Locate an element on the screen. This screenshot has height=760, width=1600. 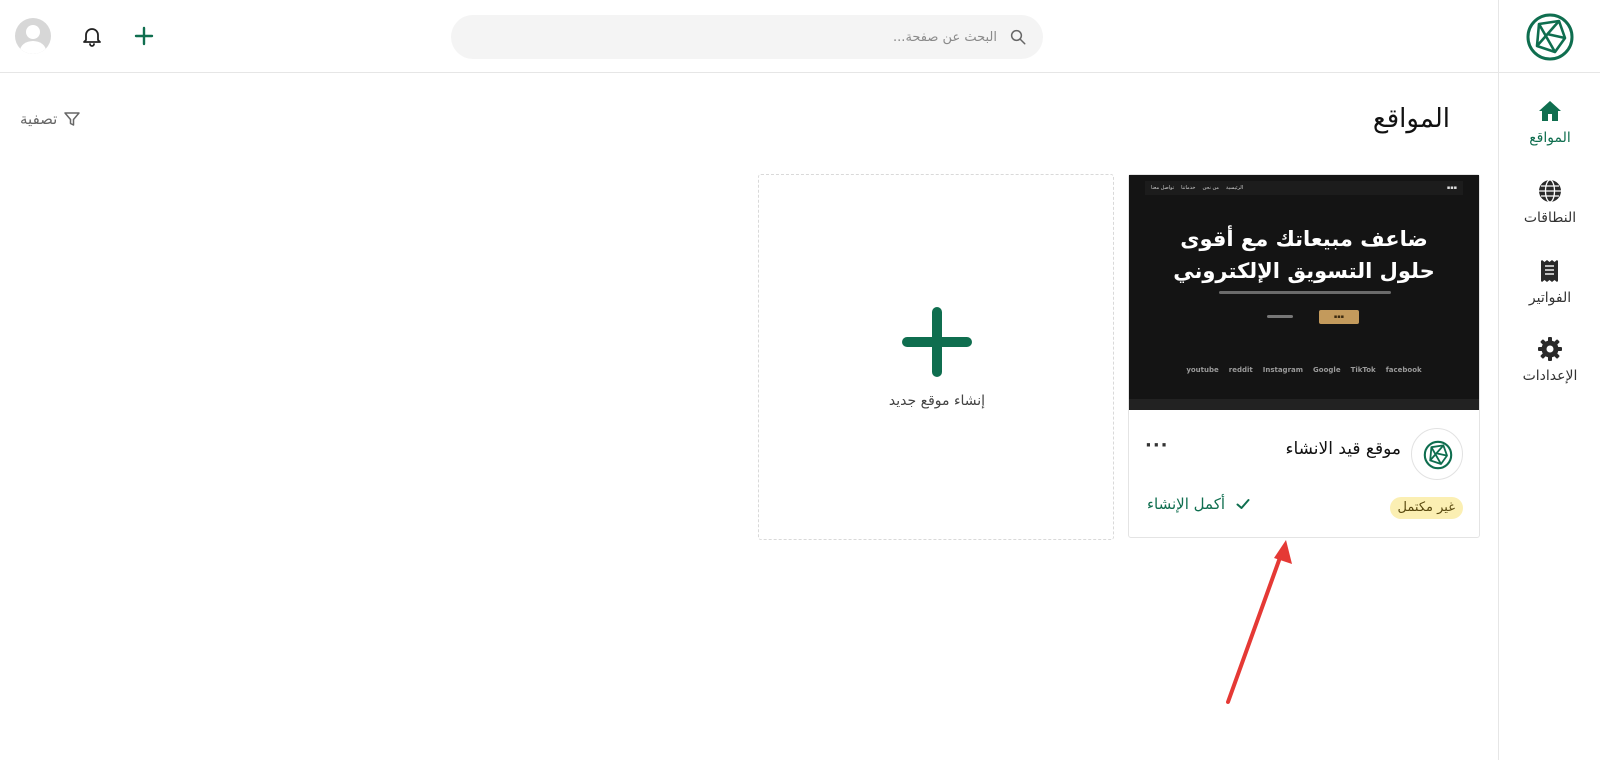
thumbnail-hero-line-1: ضاعف مبيعاتك مع أقوى is located at coordinates (1304, 239).